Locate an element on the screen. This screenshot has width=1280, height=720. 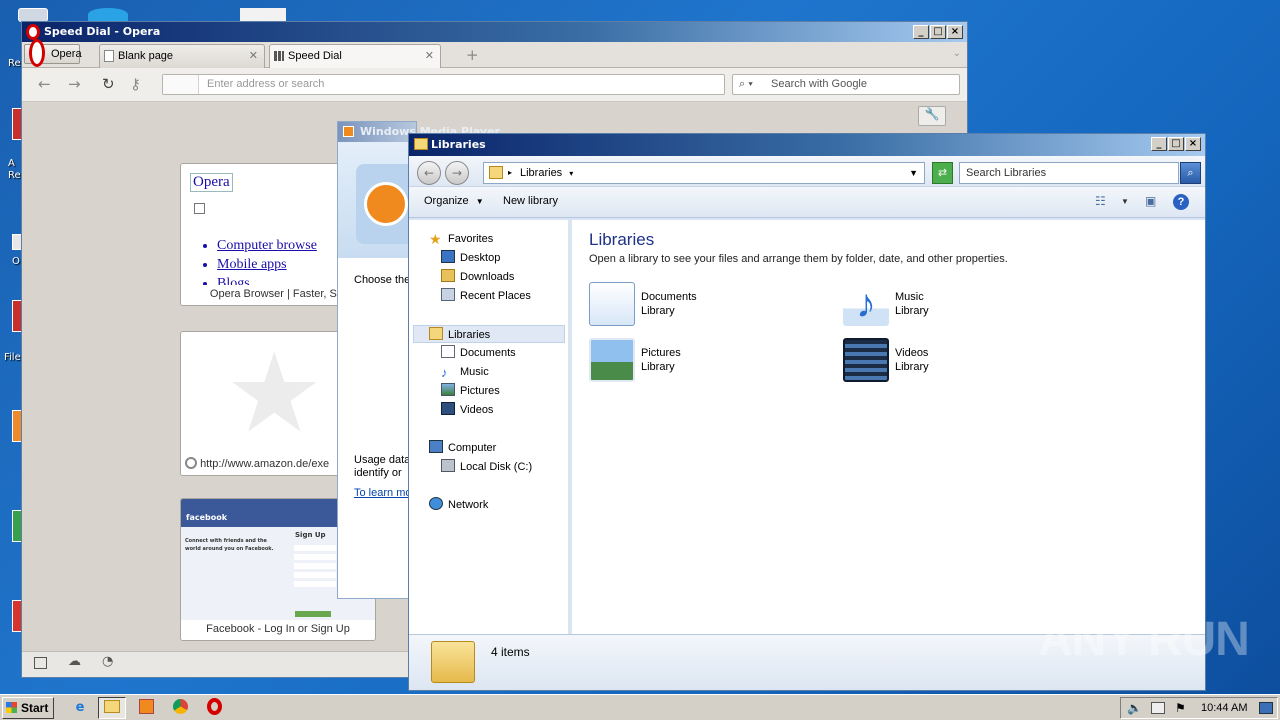
back-icon: ← is located at coordinates (44, 84).